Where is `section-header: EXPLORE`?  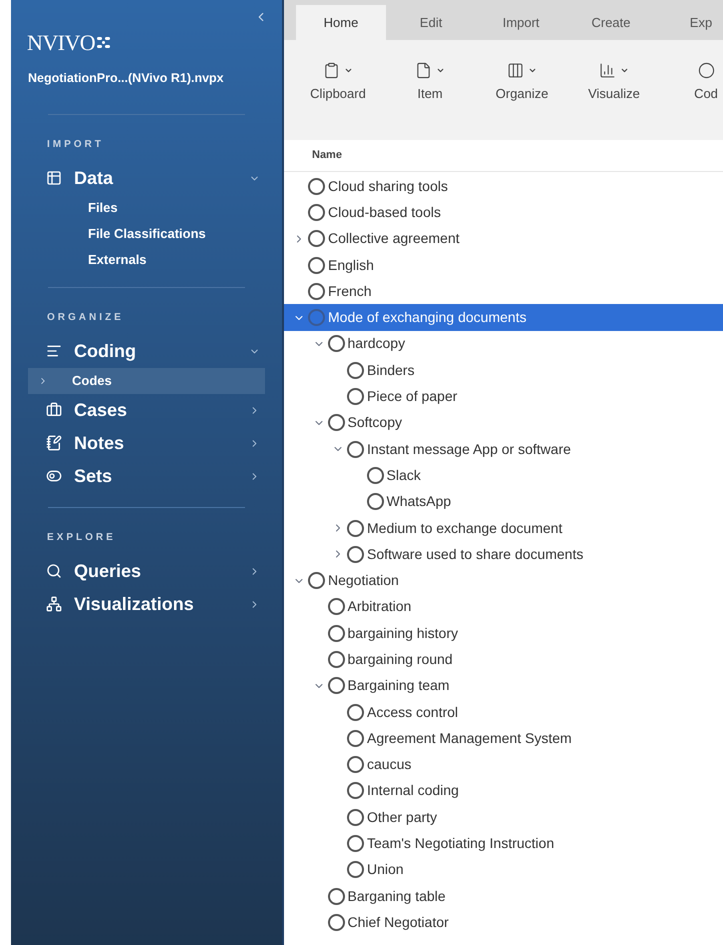
section-header: EXPLORE is located at coordinates (81, 537).